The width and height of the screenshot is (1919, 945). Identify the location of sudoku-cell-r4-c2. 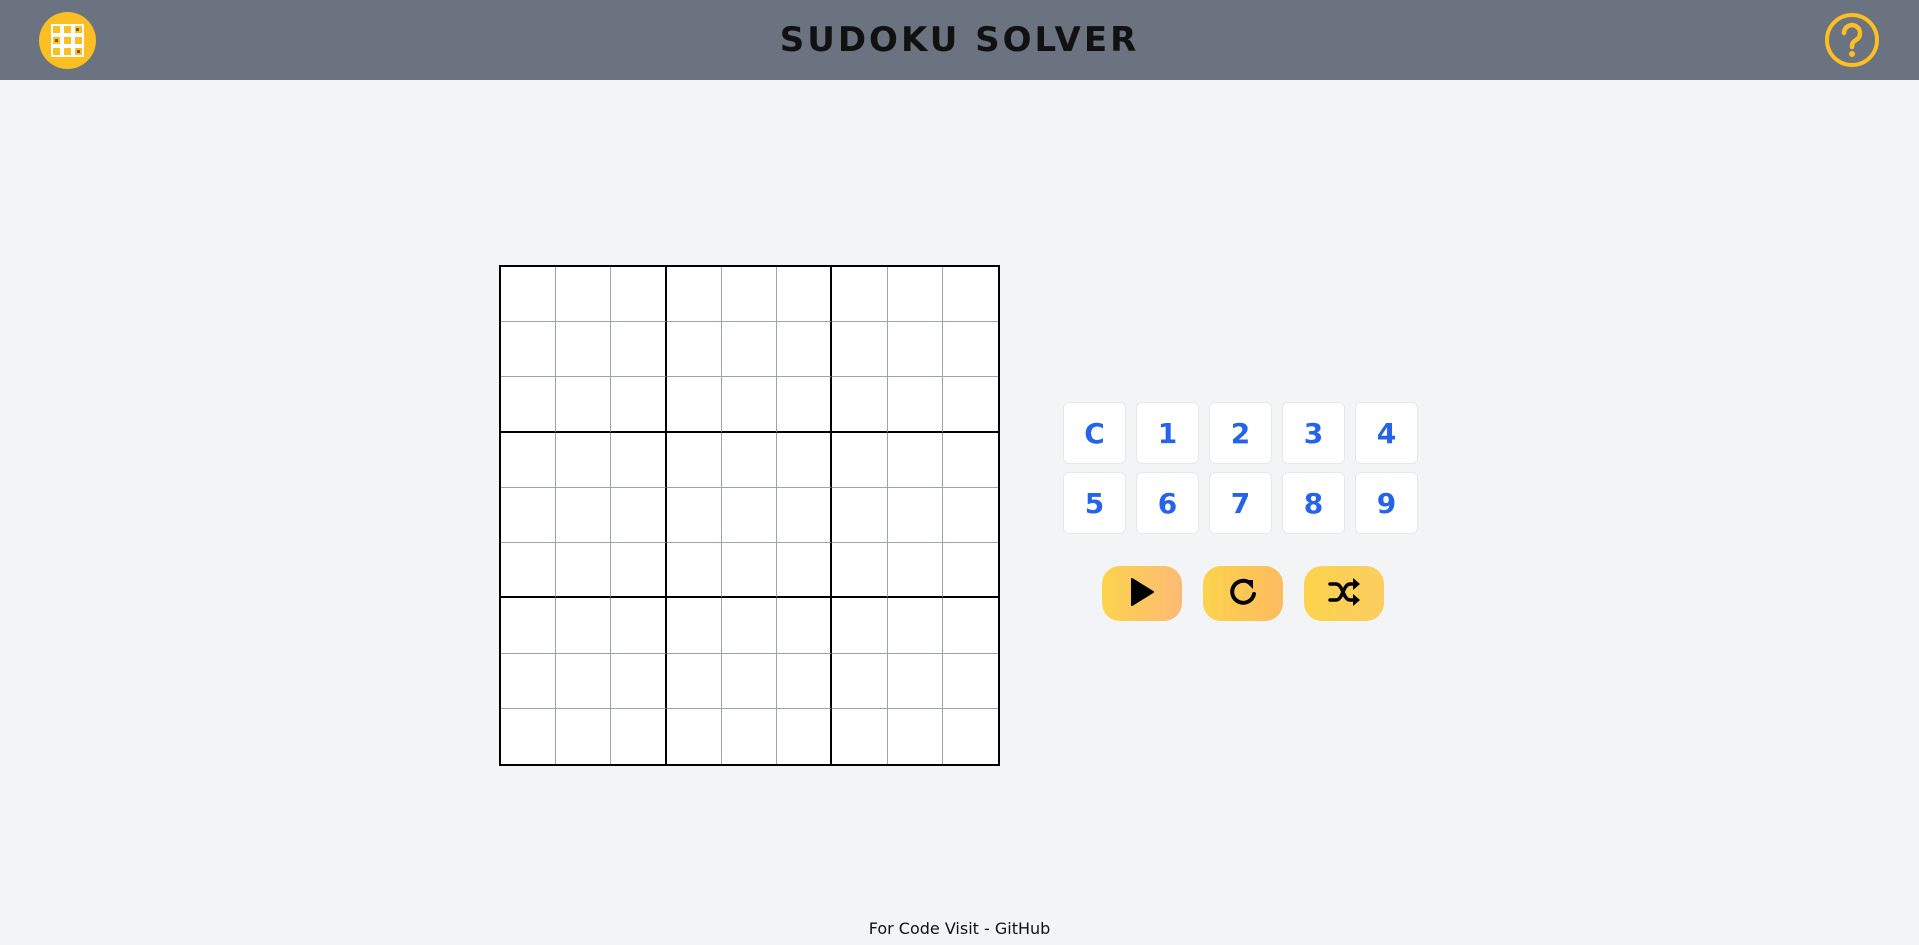
(584, 460).